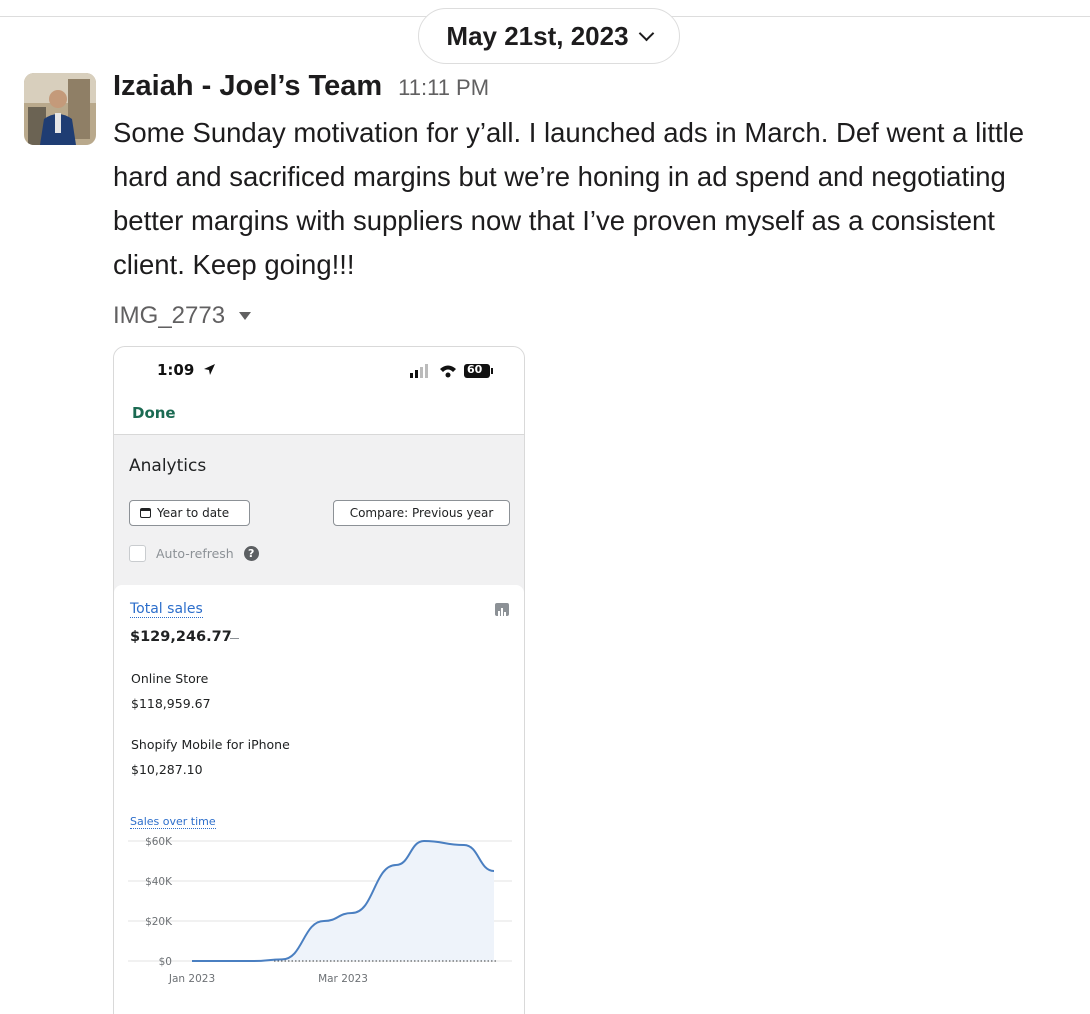  Describe the element at coordinates (154, 413) in the screenshot. I see `done-button: Done` at that location.